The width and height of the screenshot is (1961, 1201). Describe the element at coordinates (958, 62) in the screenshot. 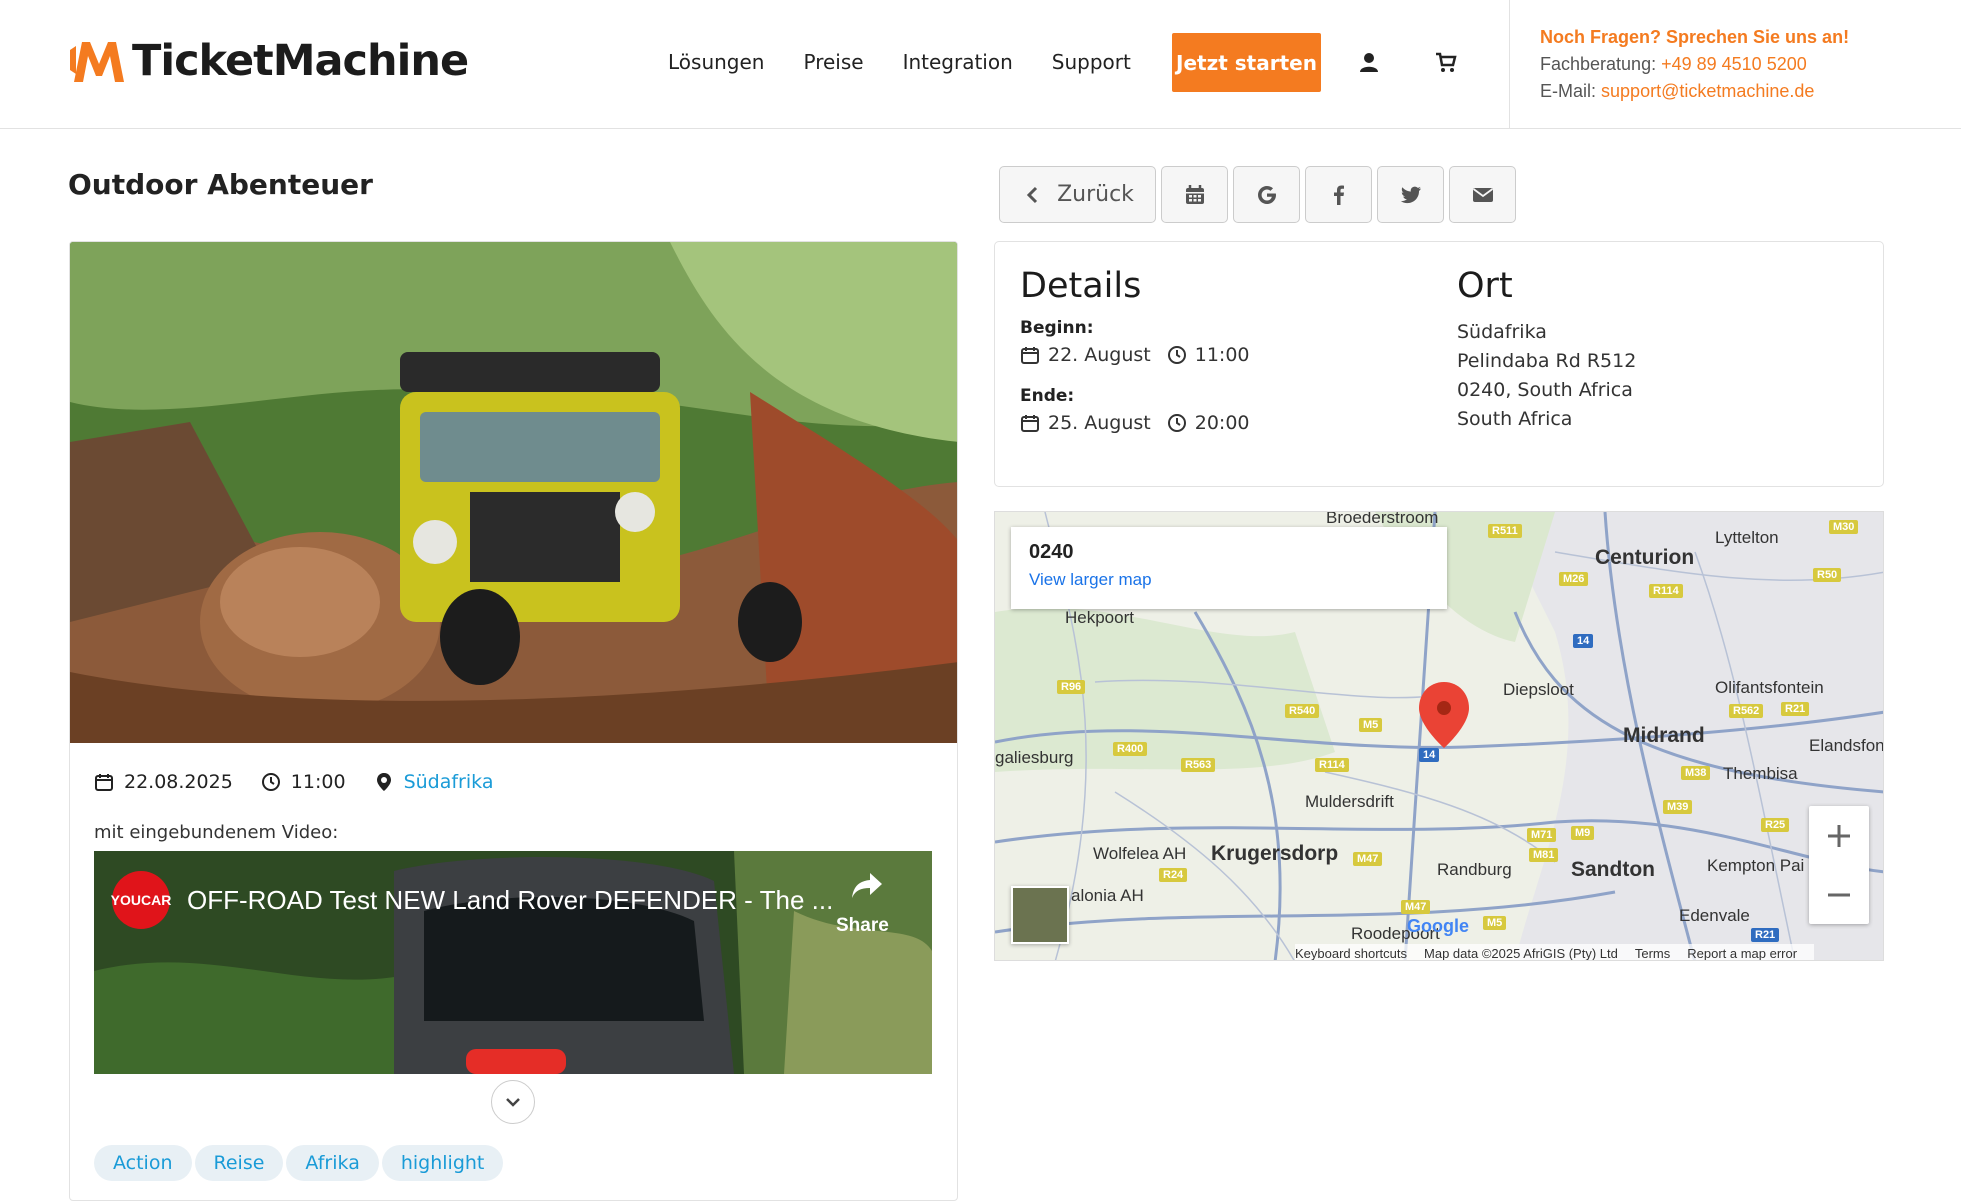

I see `nav-integration: Integration` at that location.